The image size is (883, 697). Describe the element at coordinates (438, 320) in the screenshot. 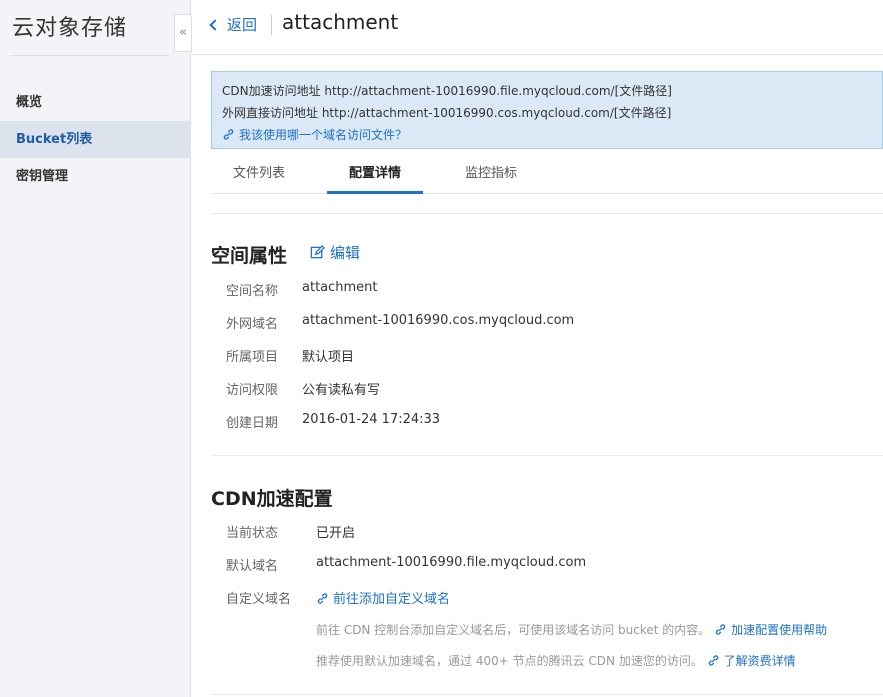

I see `property-value: attachment-10016990.cos.myqcloud.com` at that location.